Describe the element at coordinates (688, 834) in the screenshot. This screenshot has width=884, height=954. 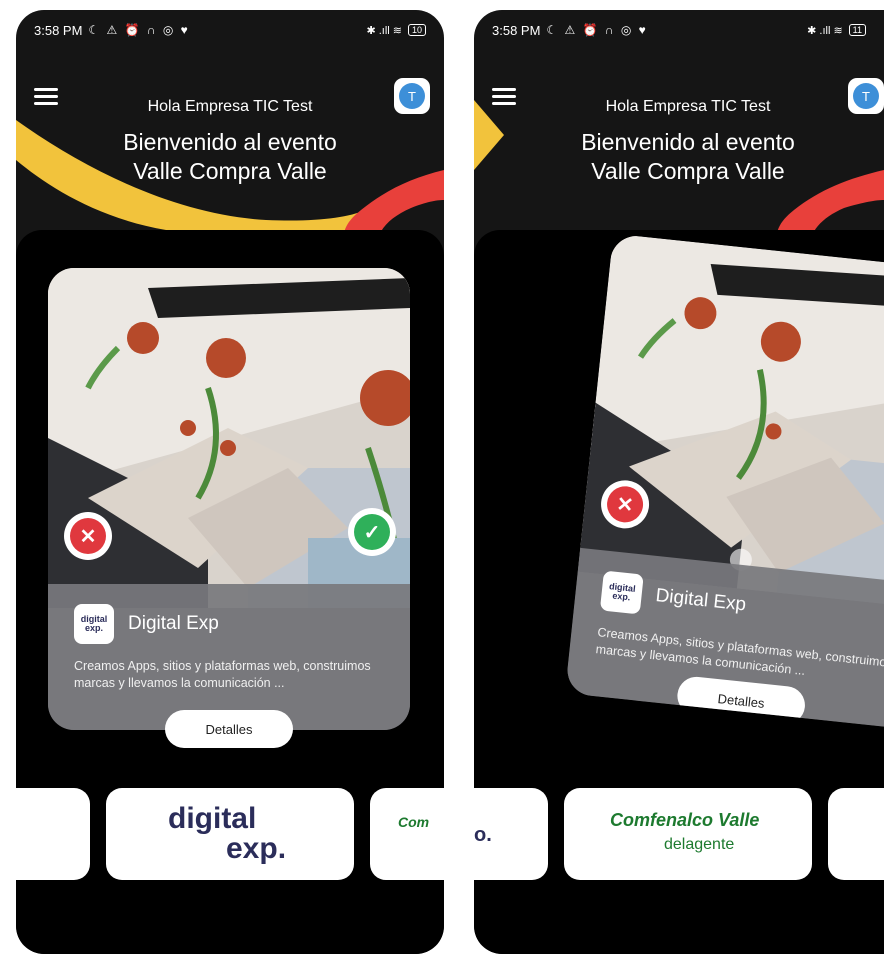
I see `logo-tile-comfenalco: Comfenalco Valle delagente` at that location.